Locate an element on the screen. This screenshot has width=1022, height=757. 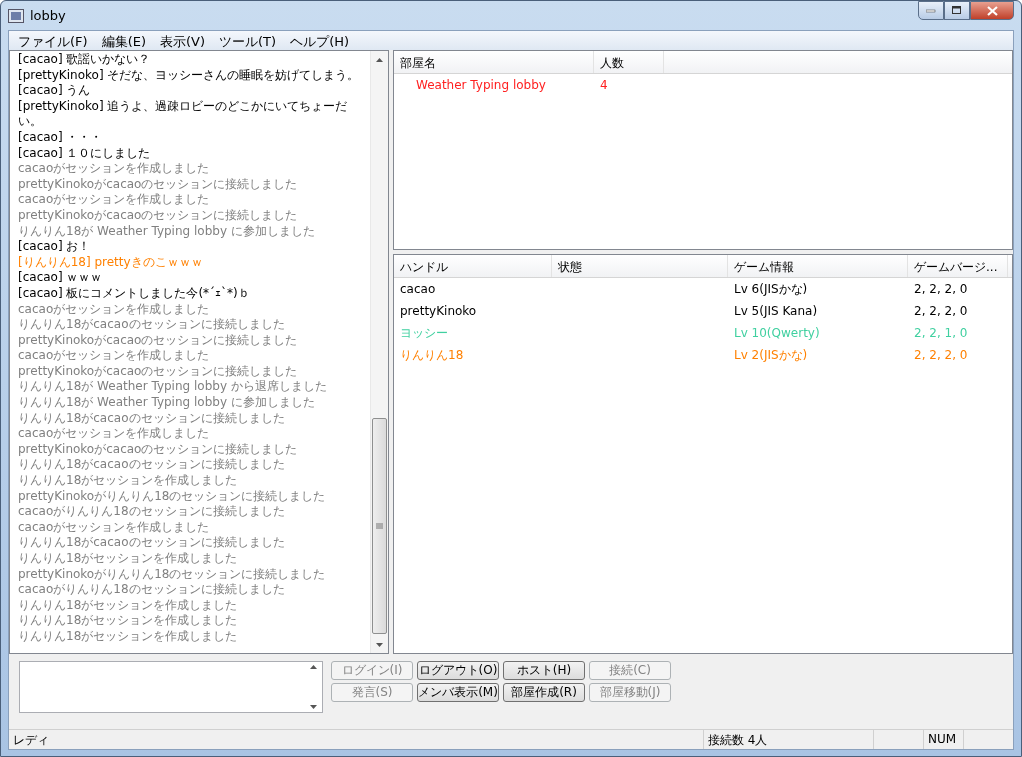
game-info-cell-text: Lv 5(JIS Kana) is located at coordinates (776, 311).